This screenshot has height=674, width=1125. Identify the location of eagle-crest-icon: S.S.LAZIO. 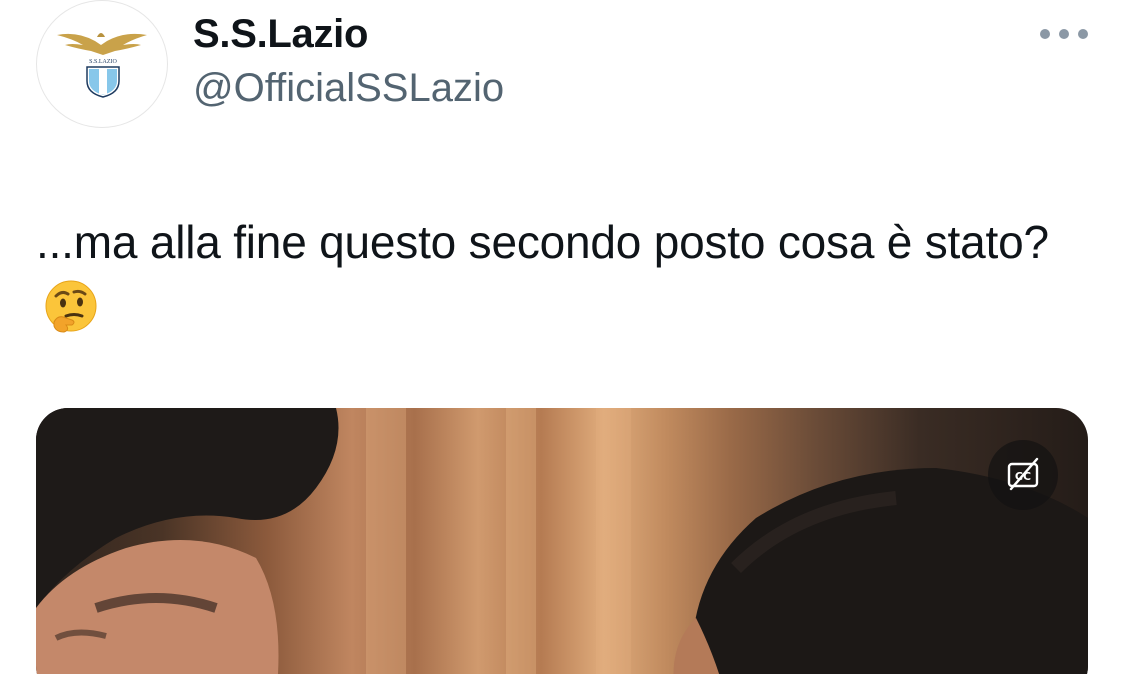
(102, 65).